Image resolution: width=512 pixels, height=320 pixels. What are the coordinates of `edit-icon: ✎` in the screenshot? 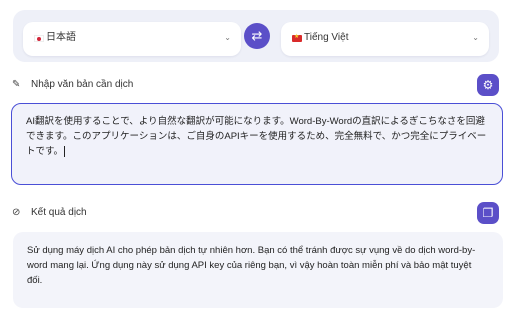 It's located at (16, 84).